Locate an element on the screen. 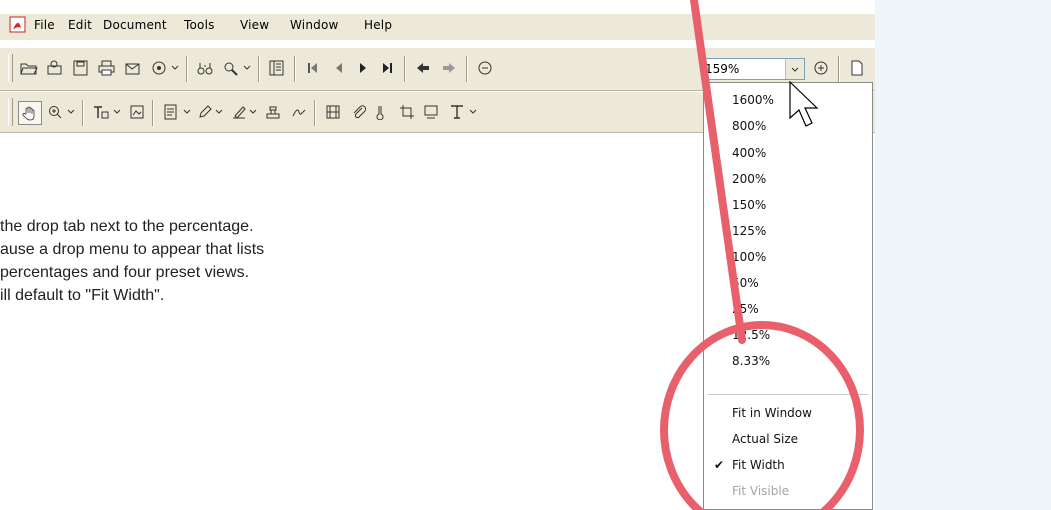 This screenshot has width=1051, height=510. menu-divider is located at coordinates (788, 394).